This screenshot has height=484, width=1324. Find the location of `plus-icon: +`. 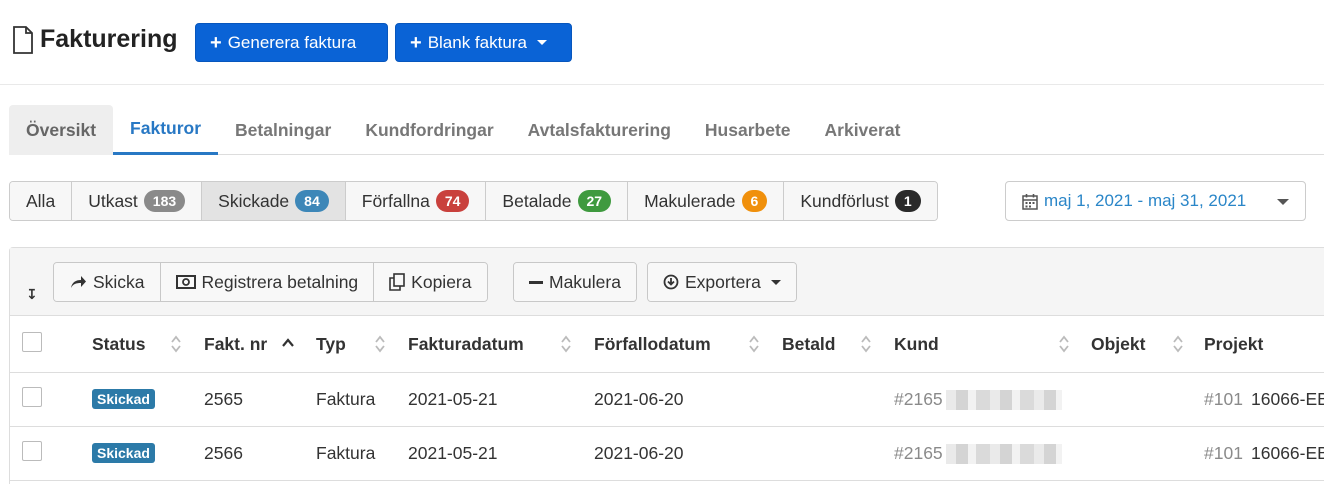

plus-icon: + is located at coordinates (416, 42).